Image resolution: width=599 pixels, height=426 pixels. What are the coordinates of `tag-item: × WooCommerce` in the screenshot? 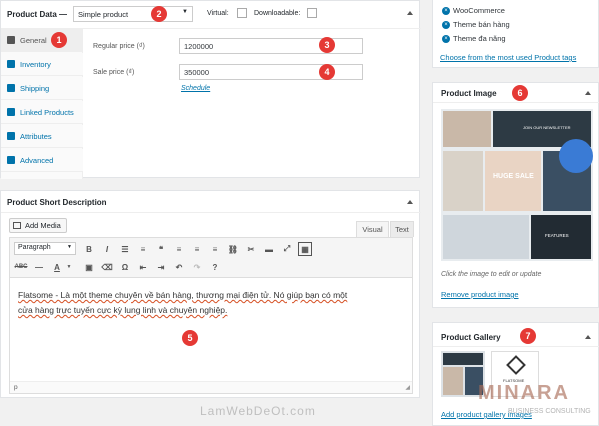 It's located at (473, 10).